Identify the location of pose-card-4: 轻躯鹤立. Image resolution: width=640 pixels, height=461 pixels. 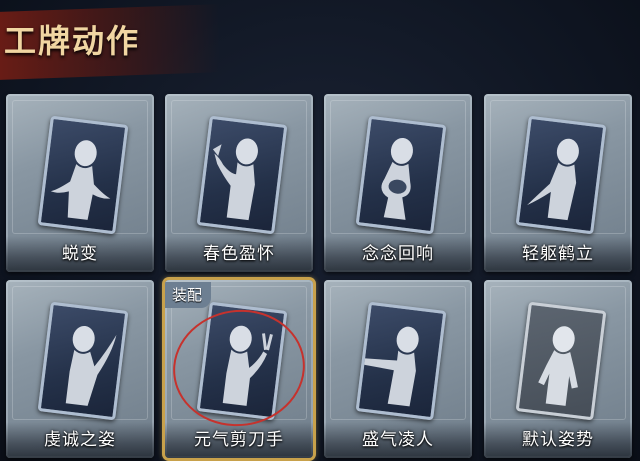
(558, 183).